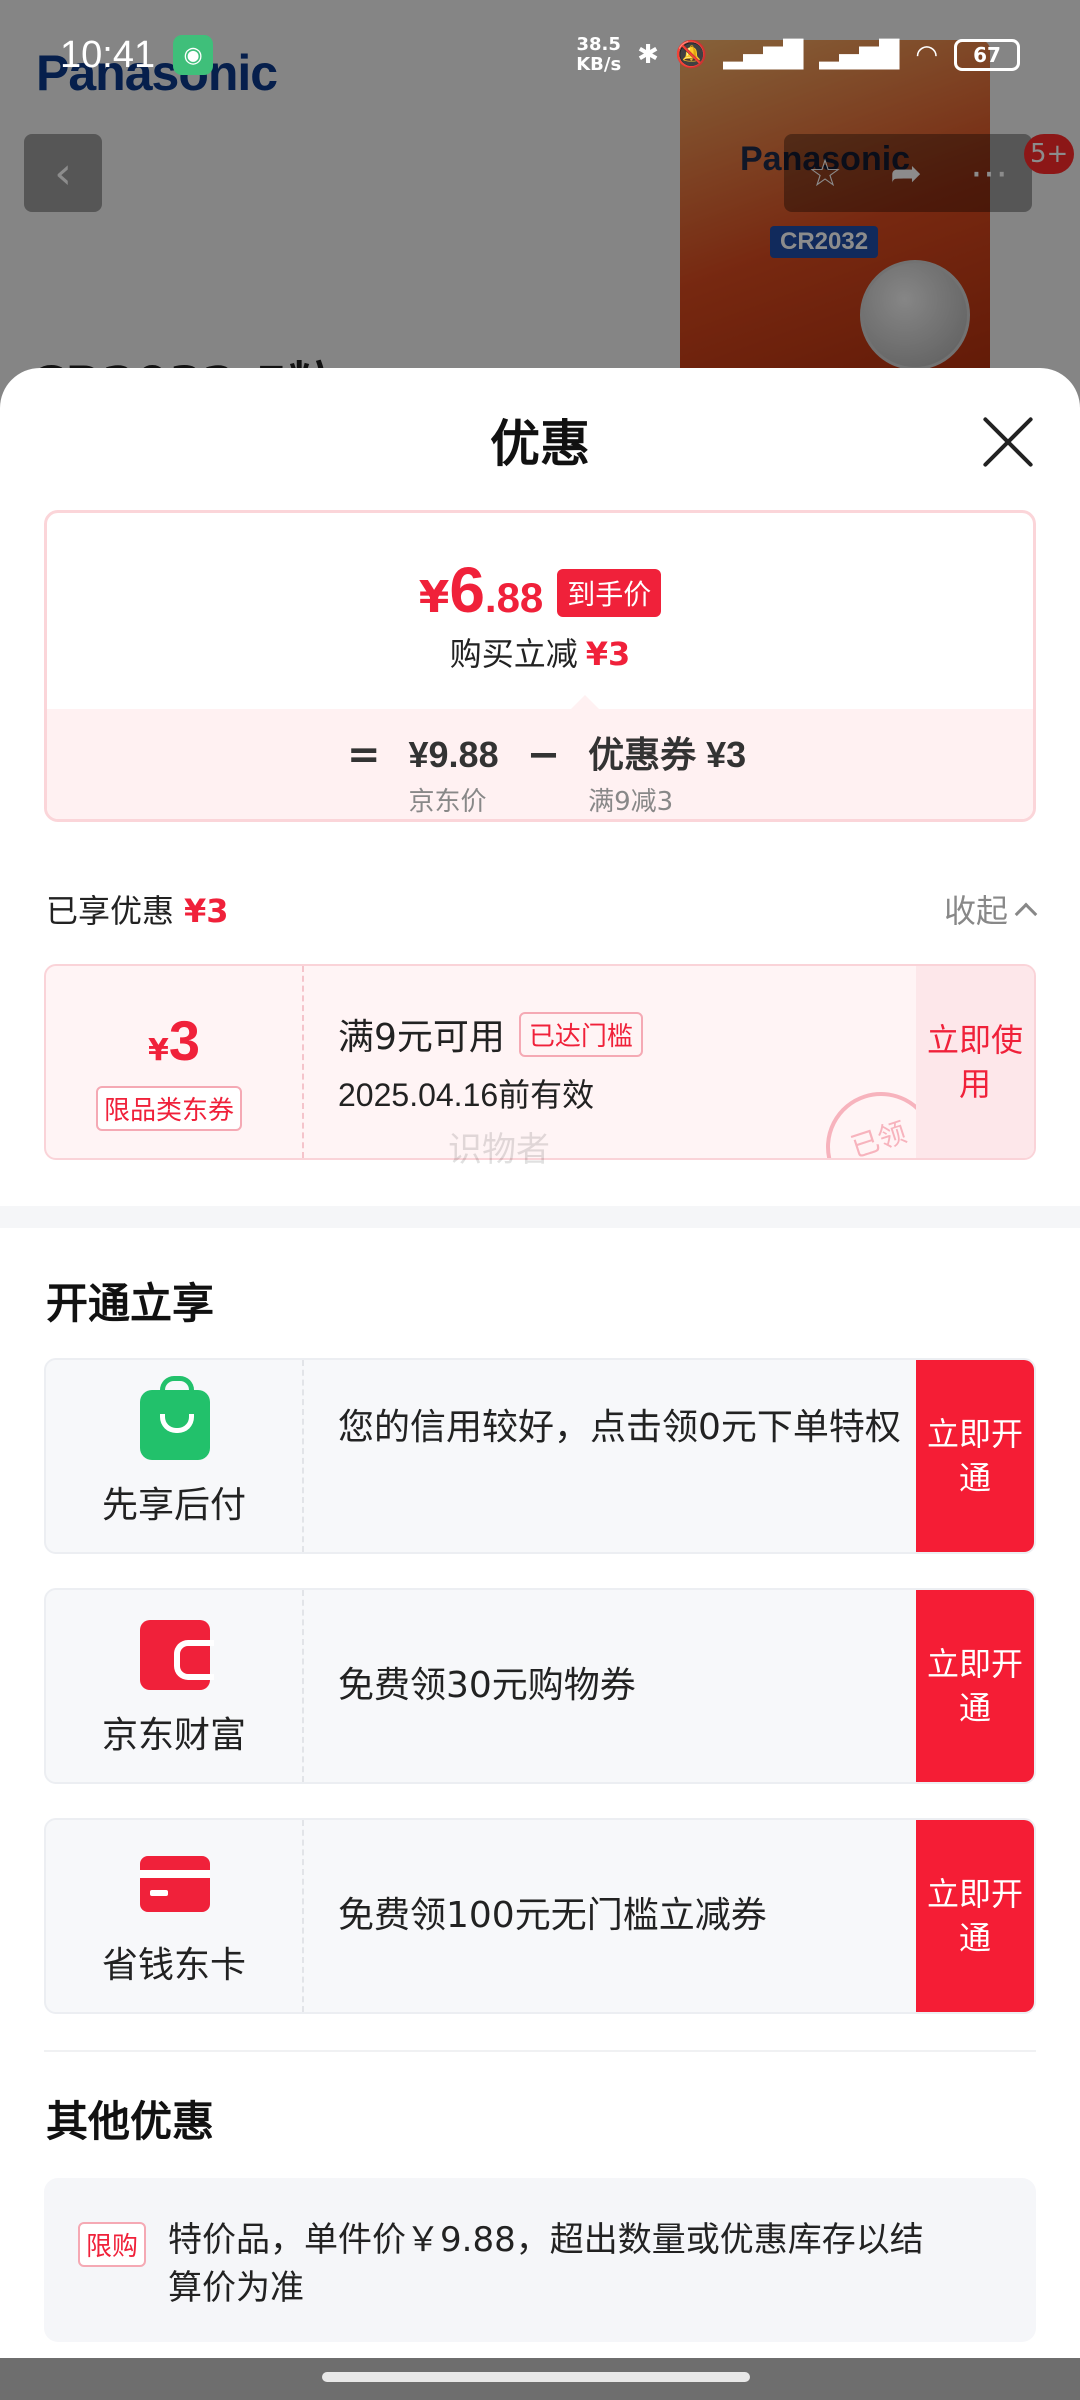 The image size is (1080, 2400). Describe the element at coordinates (487, 1685) in the screenshot. I see `promo-description: 免费领30元购物券` at that location.